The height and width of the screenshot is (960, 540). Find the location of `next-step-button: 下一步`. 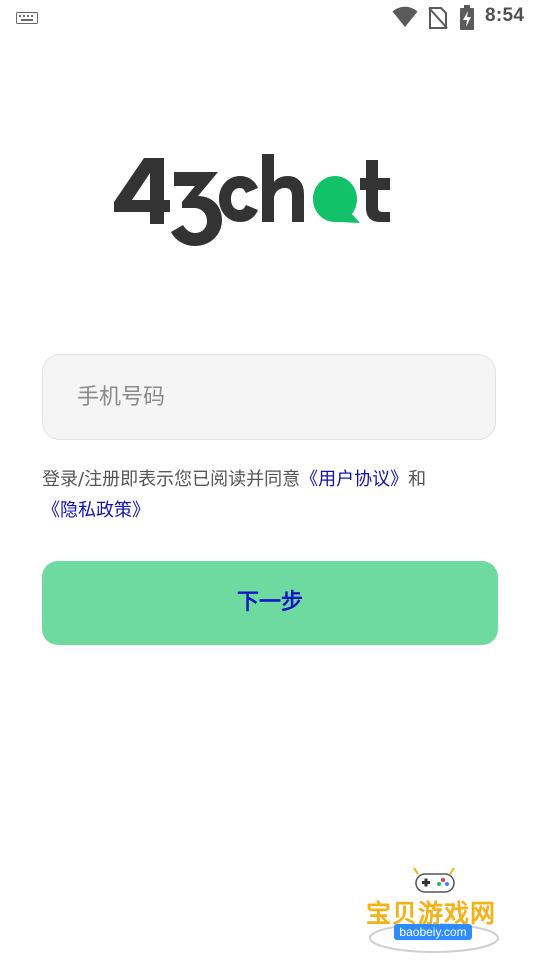

next-step-button: 下一步 is located at coordinates (270, 603).